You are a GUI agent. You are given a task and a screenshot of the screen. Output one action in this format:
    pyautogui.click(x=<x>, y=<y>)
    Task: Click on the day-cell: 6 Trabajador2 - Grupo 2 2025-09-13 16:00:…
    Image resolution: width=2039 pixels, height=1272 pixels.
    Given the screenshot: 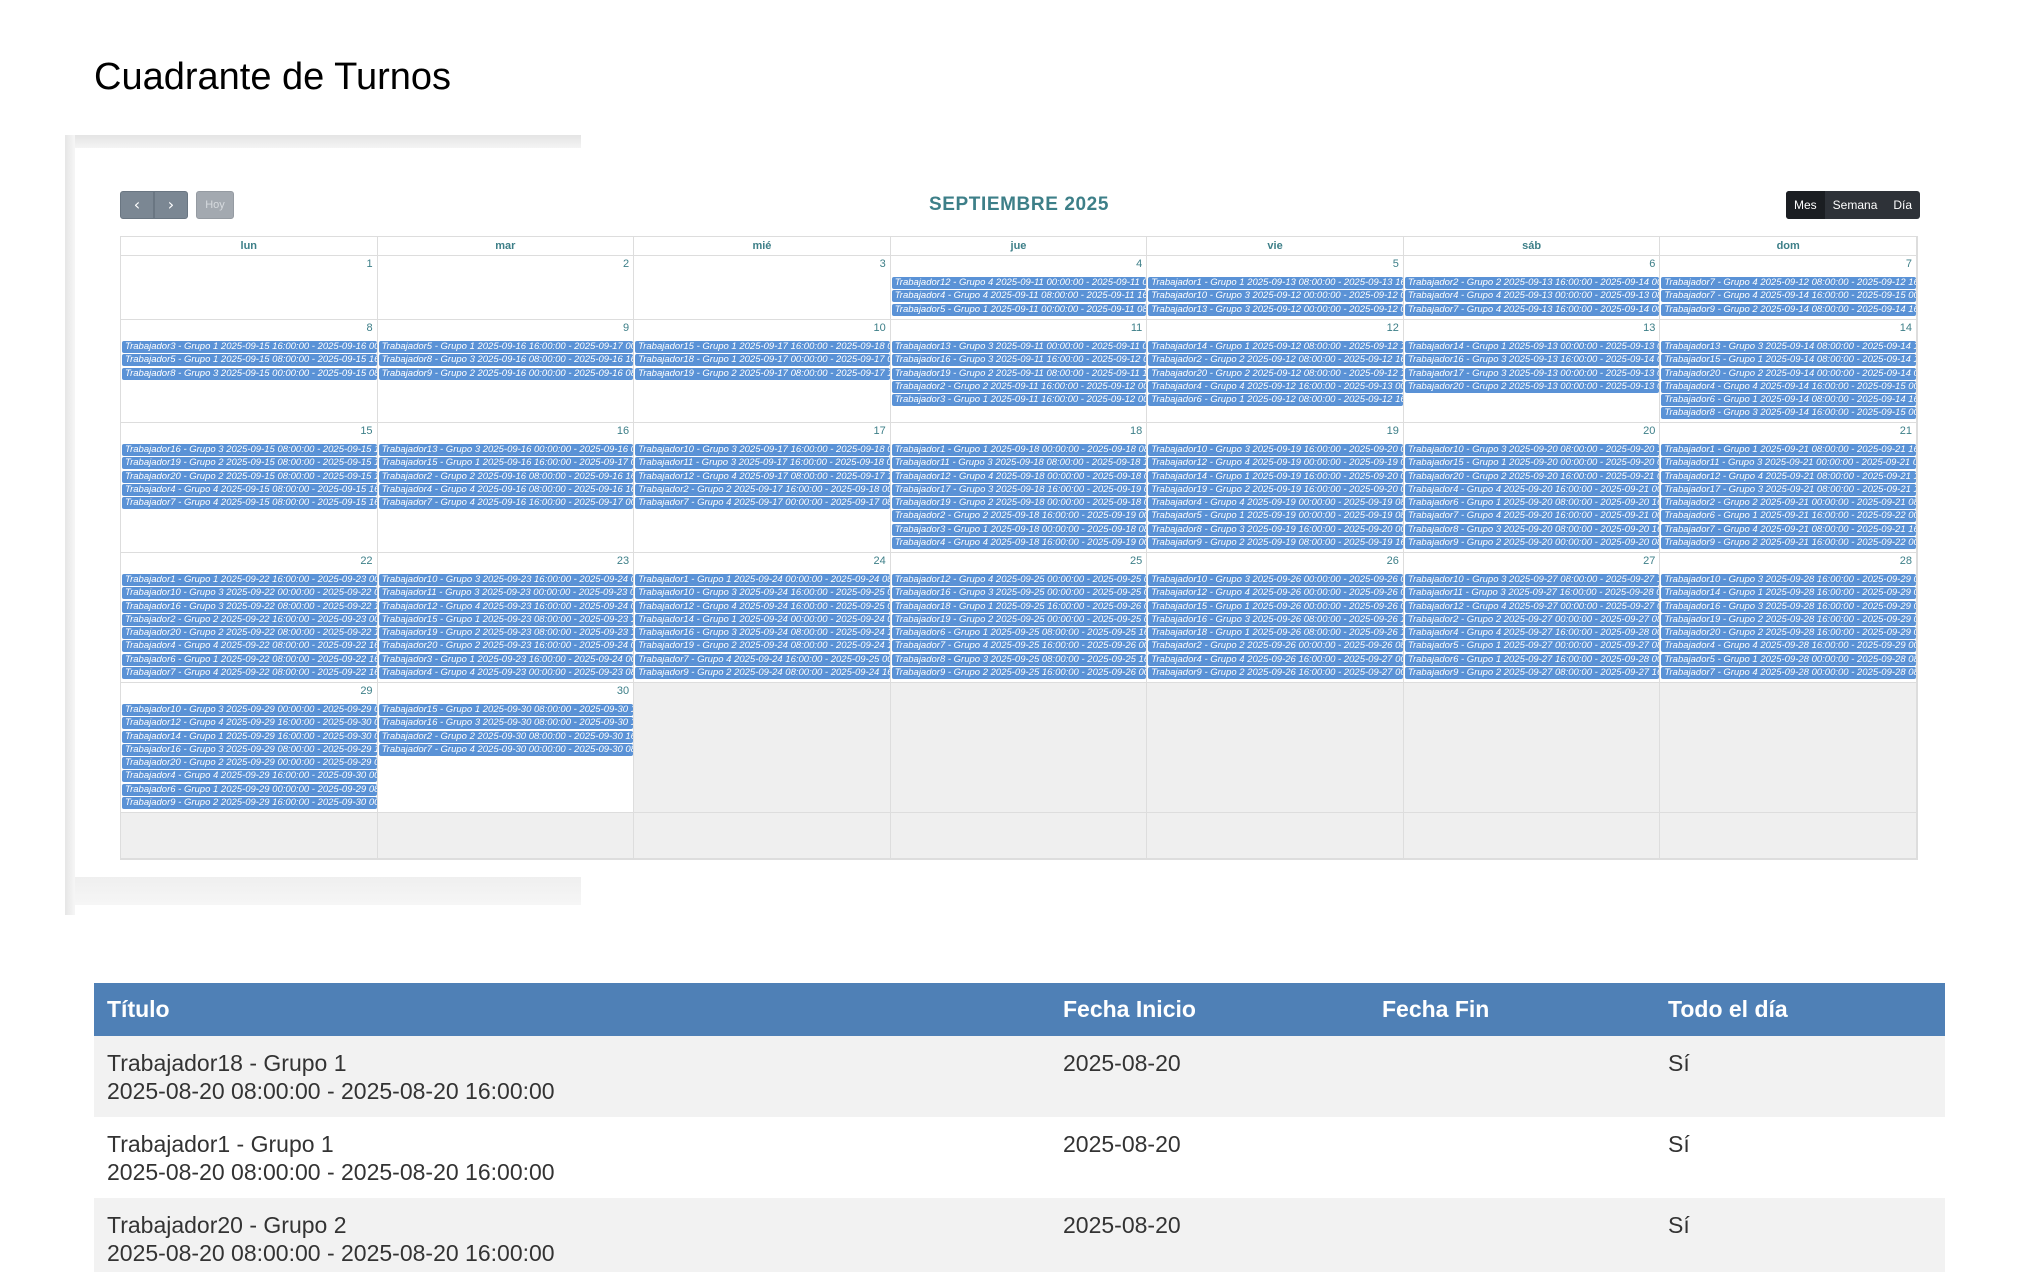 What is the action you would take?
    pyautogui.click(x=1532, y=288)
    